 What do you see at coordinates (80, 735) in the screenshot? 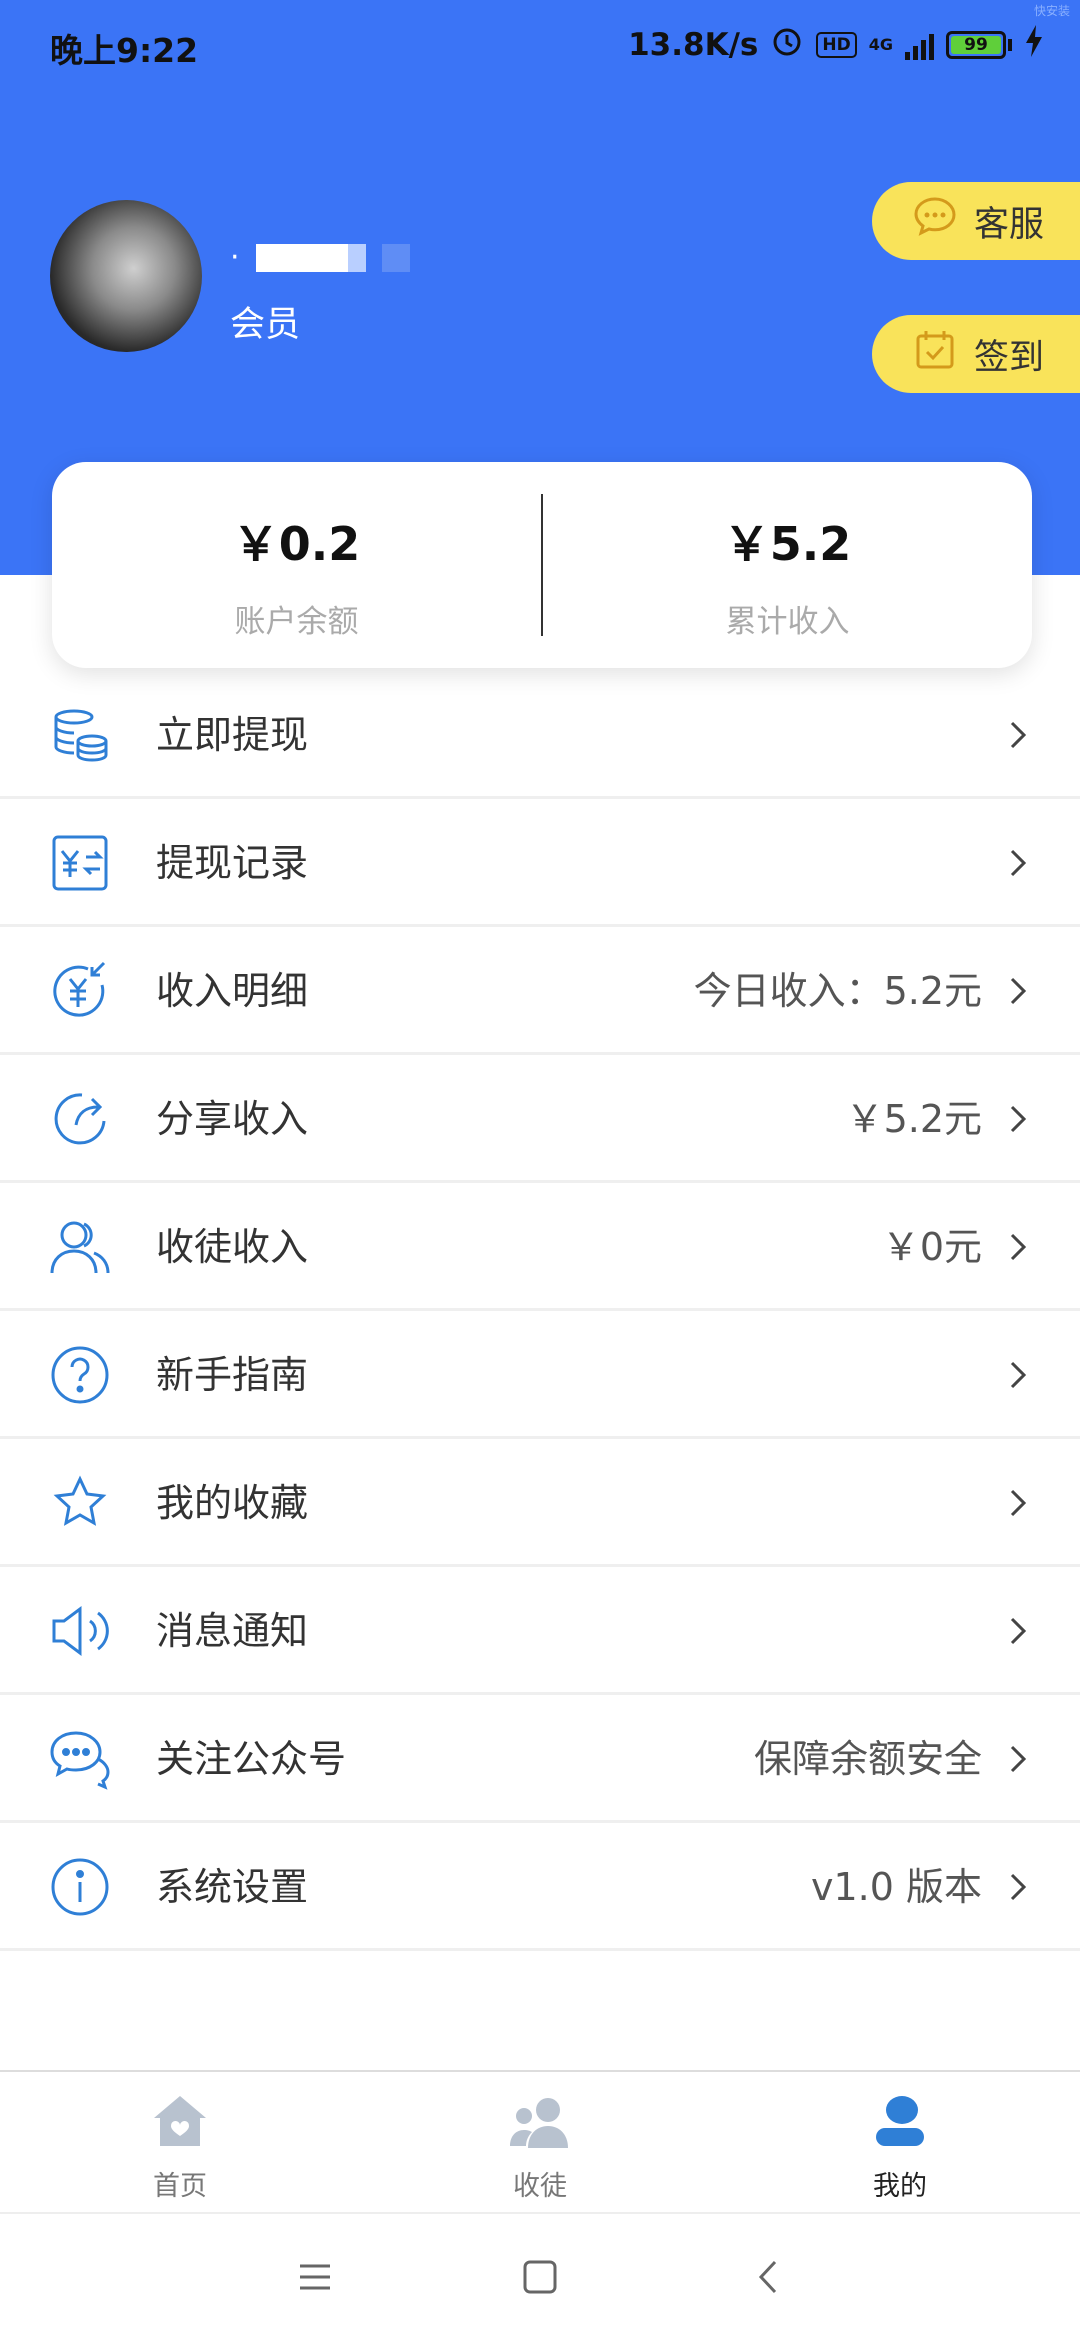
I see `coins-icon` at bounding box center [80, 735].